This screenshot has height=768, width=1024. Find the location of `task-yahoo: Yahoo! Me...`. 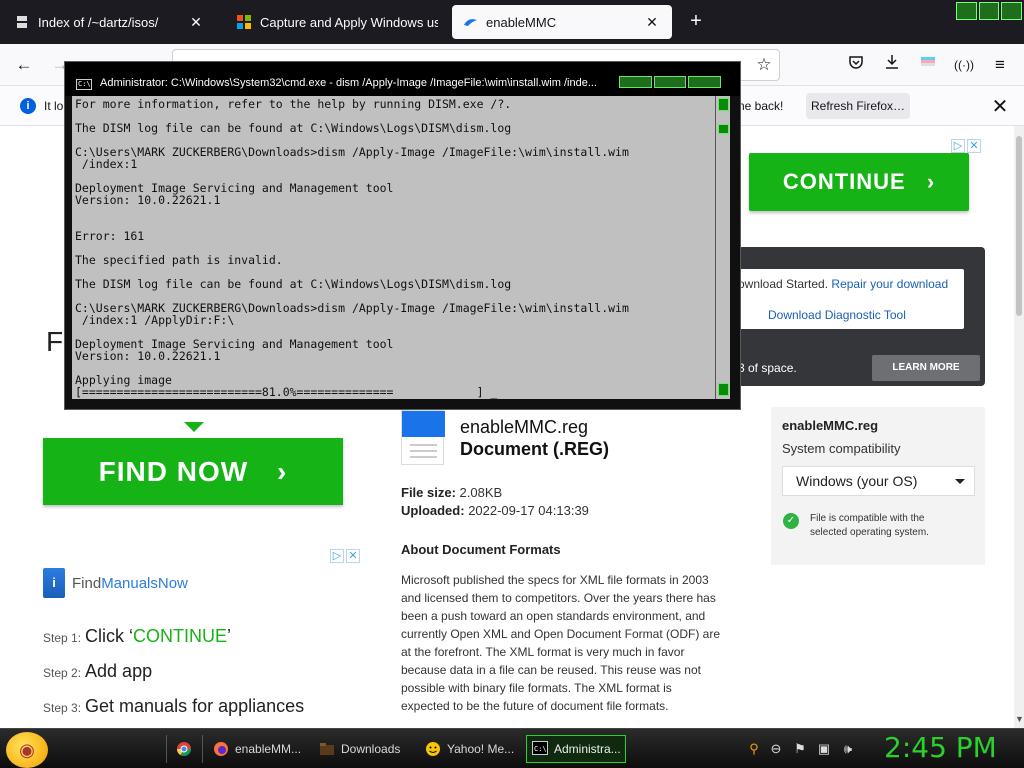

task-yahoo: Yahoo! Me... is located at coordinates (470, 749).